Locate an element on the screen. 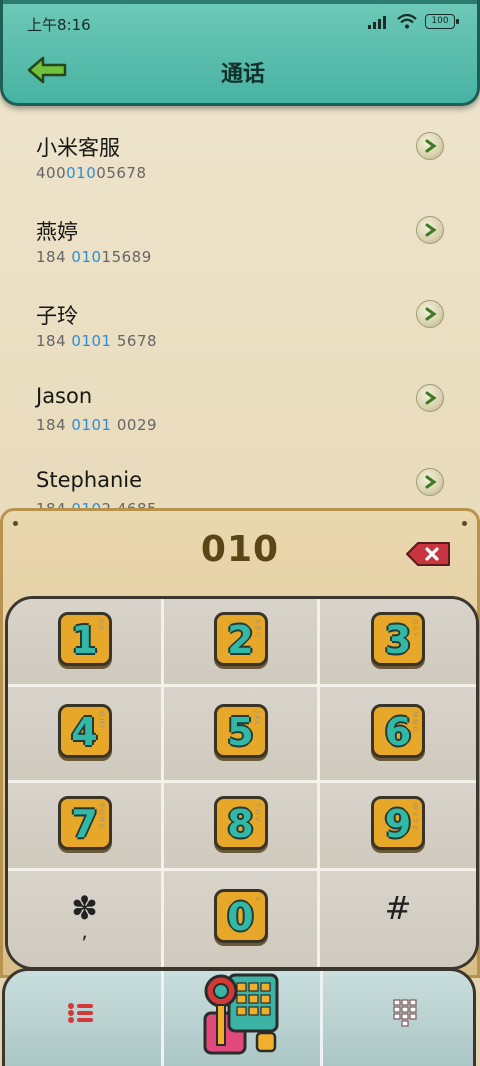 This screenshot has width=480, height=1066. key-2: 2 ABC is located at coordinates (242, 643).